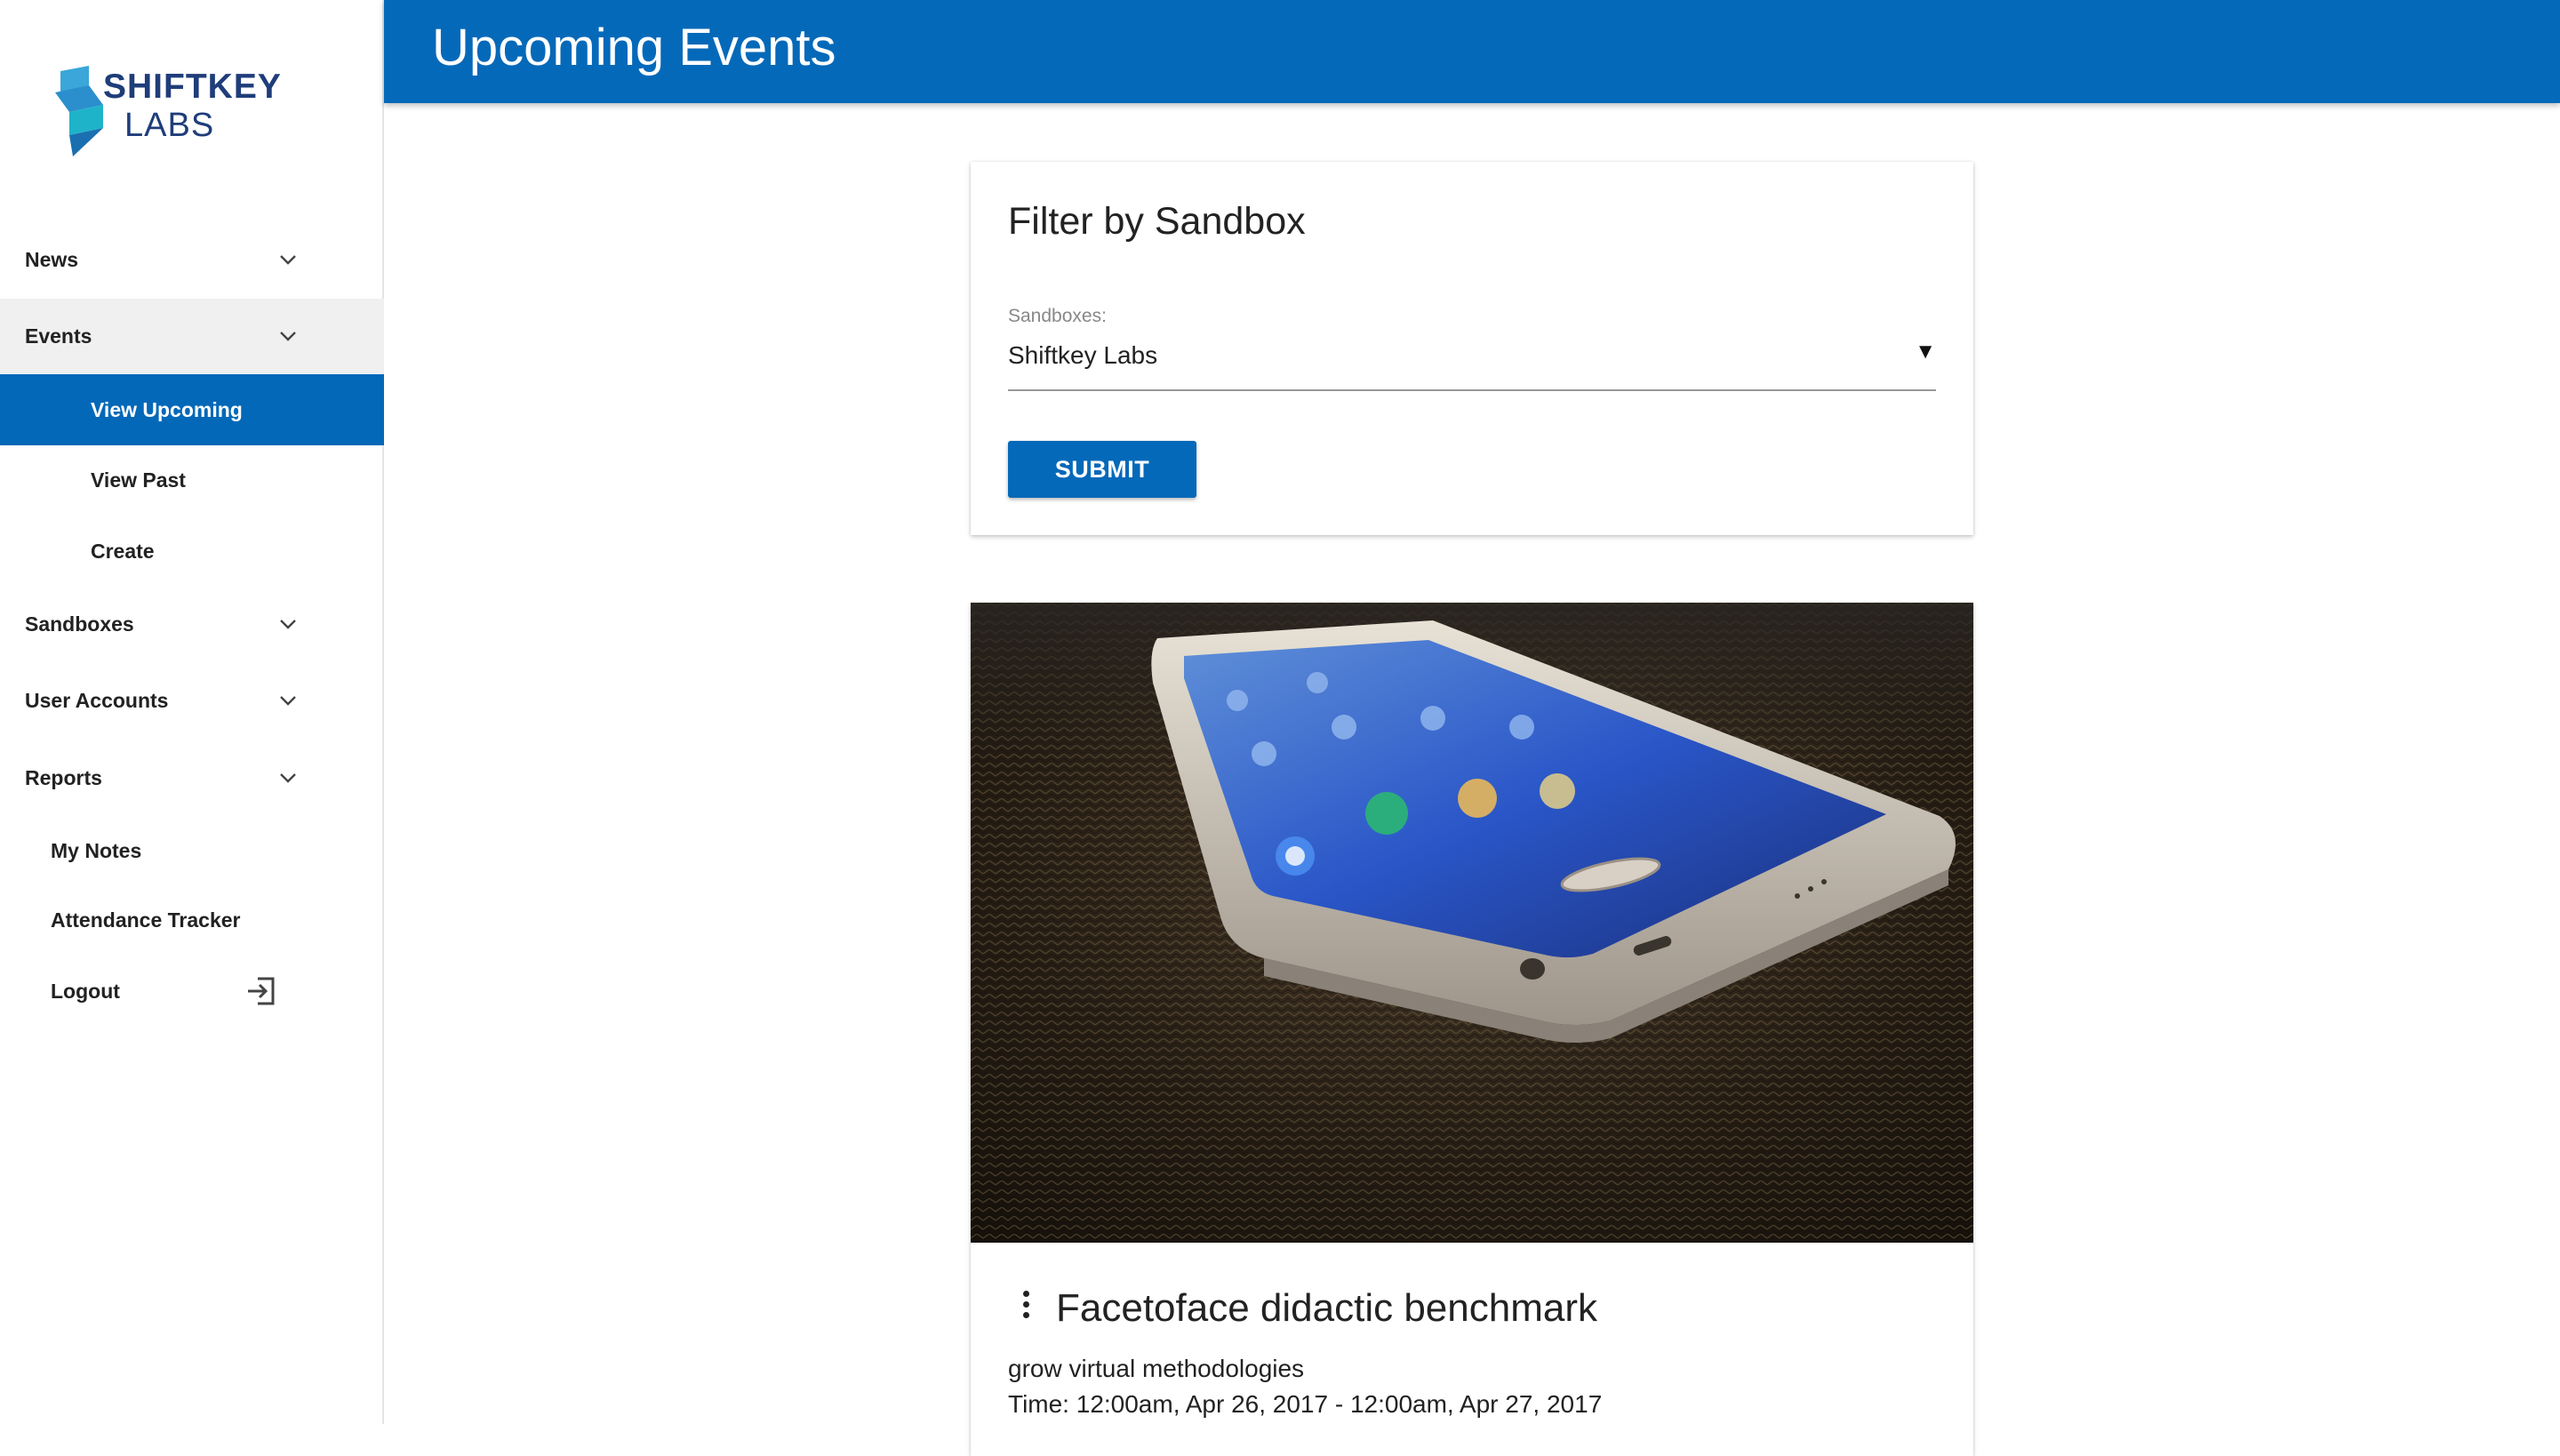  Describe the element at coordinates (1156, 1368) in the screenshot. I see `event-description: grow virtual methodologies` at that location.